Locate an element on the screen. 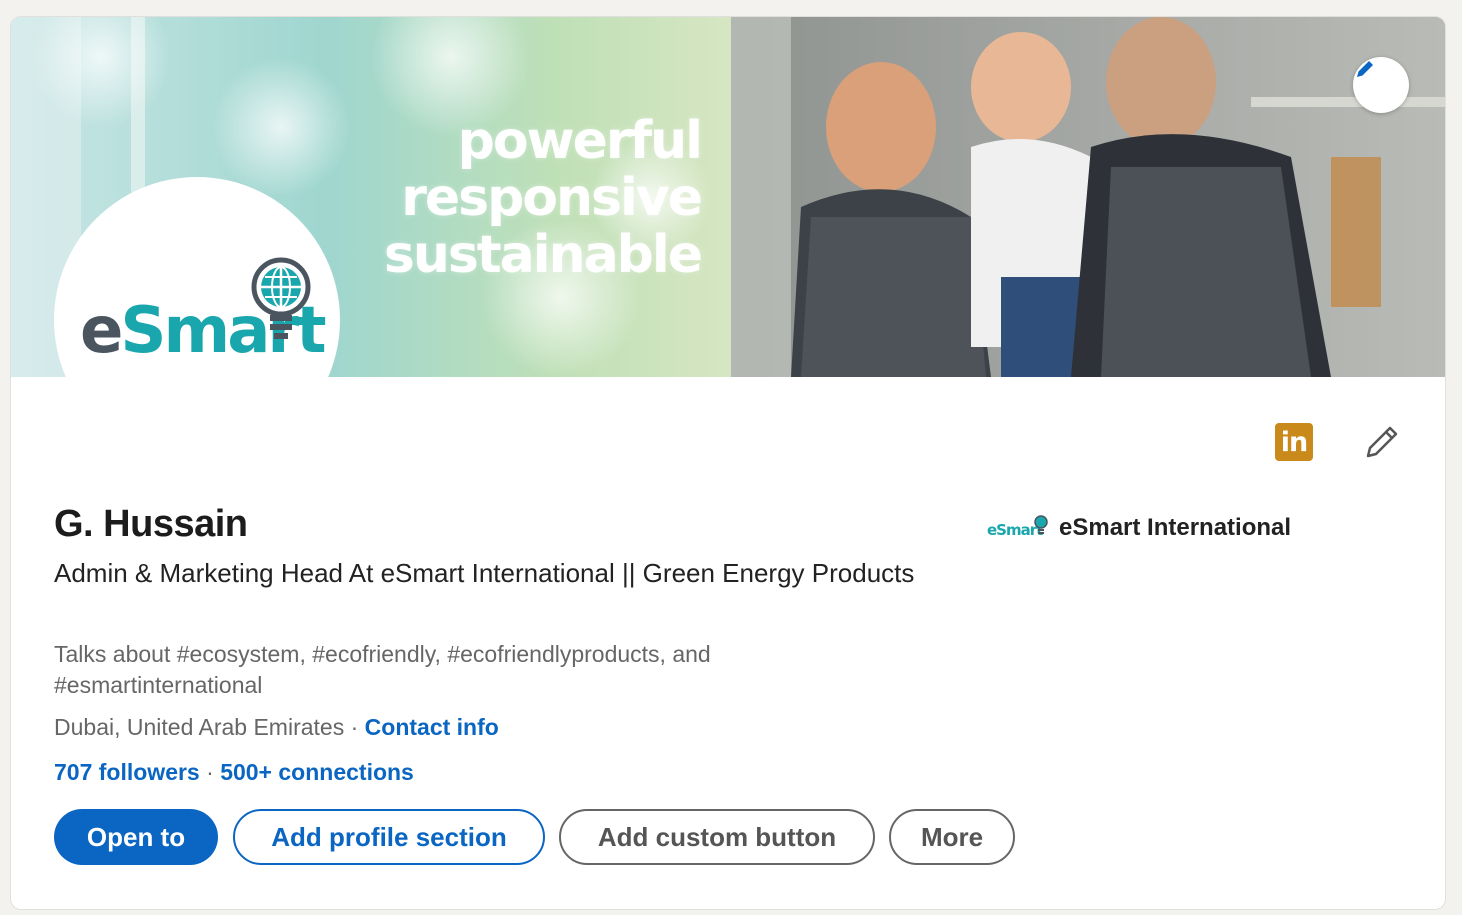 This screenshot has width=1462, height=915. followers-link: 707 followers is located at coordinates (127, 772).